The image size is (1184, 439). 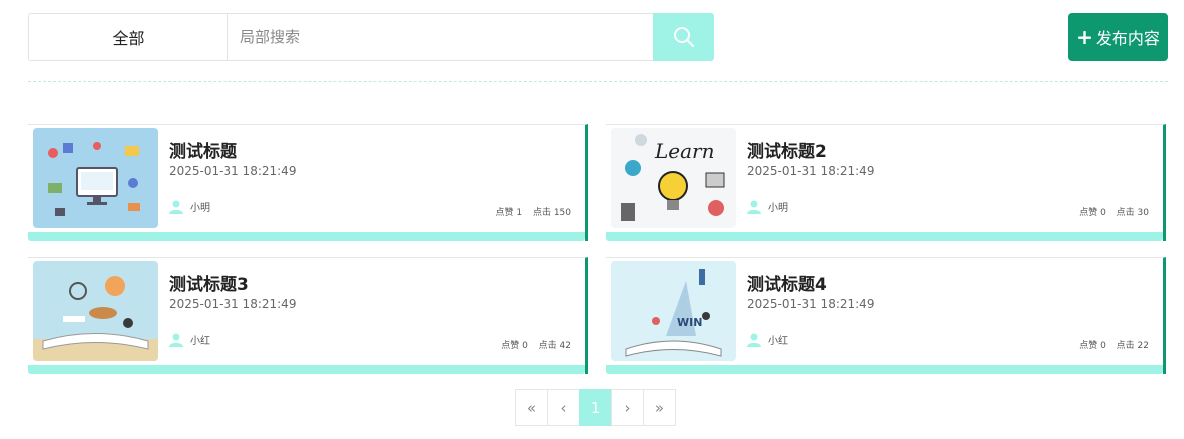 What do you see at coordinates (1127, 38) in the screenshot?
I see `publish-label: 发布内容` at bounding box center [1127, 38].